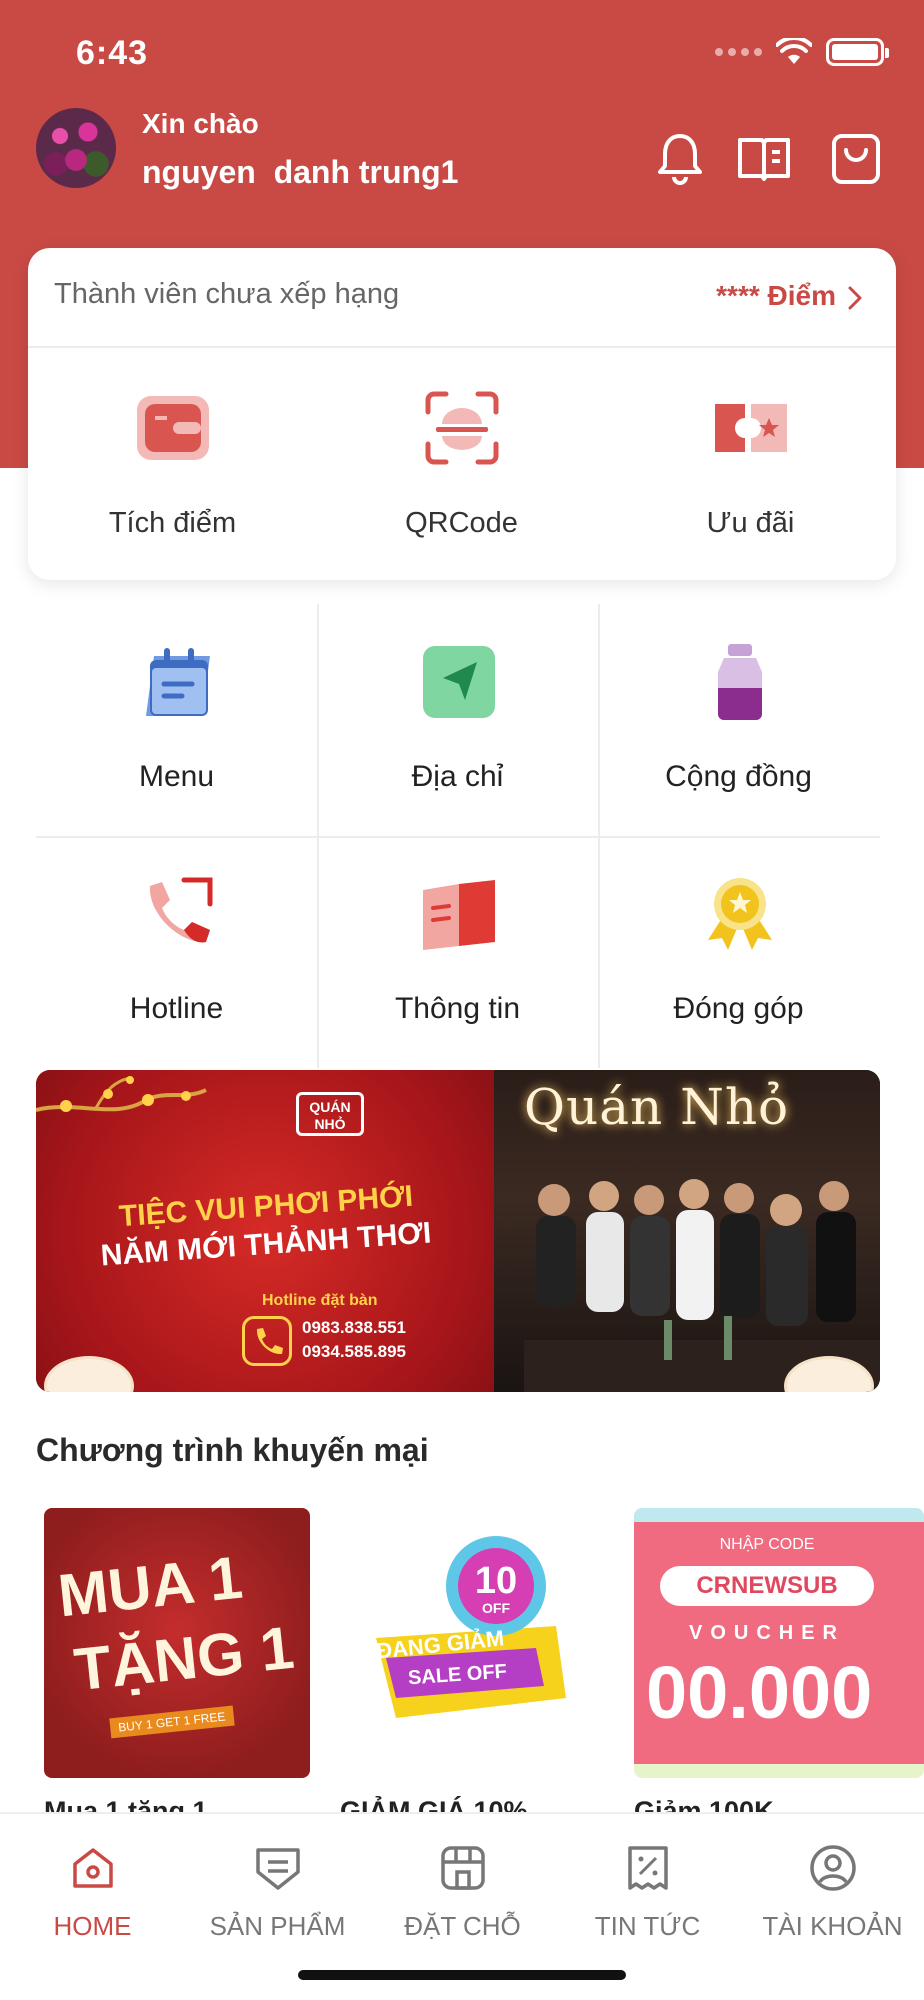  Describe the element at coordinates (176, 952) in the screenshot. I see `grid-item-hotline: Hotline` at that location.